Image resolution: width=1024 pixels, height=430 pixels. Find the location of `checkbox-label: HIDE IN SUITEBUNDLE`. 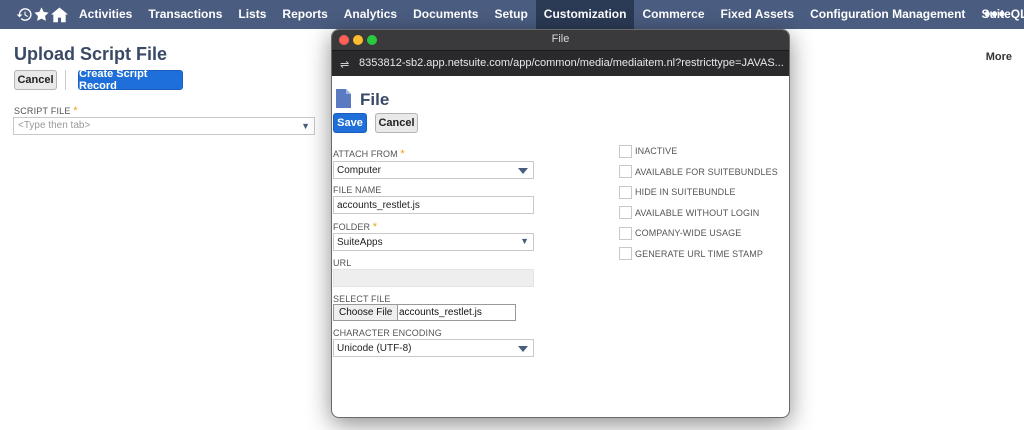

checkbox-label: HIDE IN SUITEBUNDLE is located at coordinates (685, 192).